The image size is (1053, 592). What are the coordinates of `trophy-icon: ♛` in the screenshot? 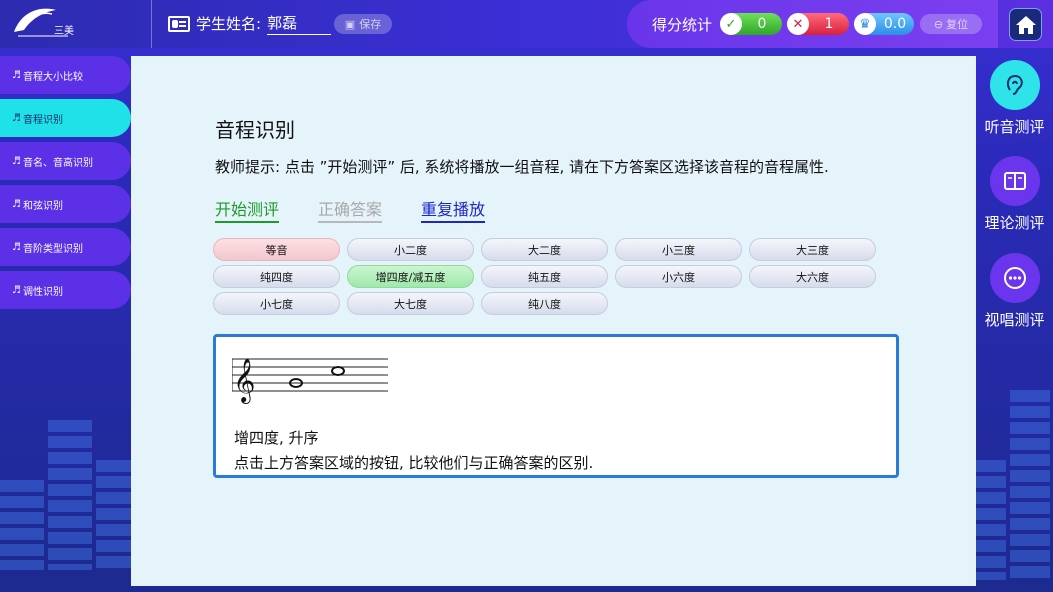 It's located at (865, 24).